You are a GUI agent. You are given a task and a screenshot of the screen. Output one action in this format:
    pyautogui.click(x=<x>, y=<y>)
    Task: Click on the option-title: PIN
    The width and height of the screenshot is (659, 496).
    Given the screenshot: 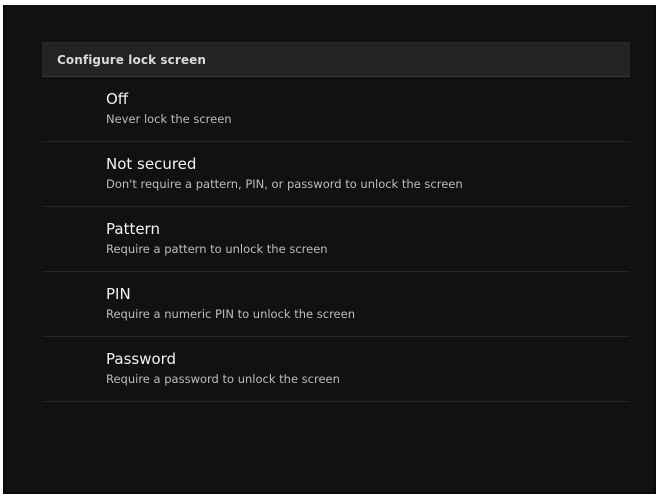 What is the action you would take?
    pyautogui.click(x=118, y=294)
    